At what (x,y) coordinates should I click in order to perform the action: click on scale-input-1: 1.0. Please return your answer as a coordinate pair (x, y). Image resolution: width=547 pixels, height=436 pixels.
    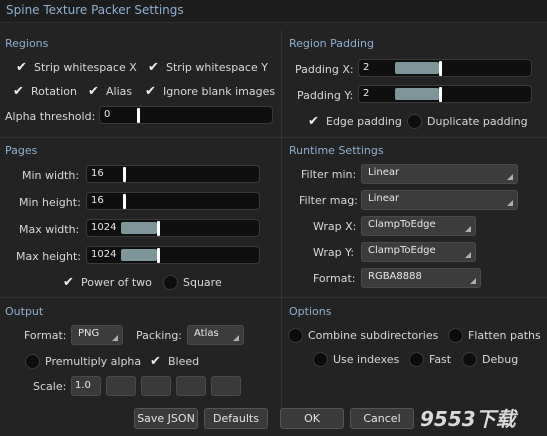
    Looking at the image, I should click on (86, 386).